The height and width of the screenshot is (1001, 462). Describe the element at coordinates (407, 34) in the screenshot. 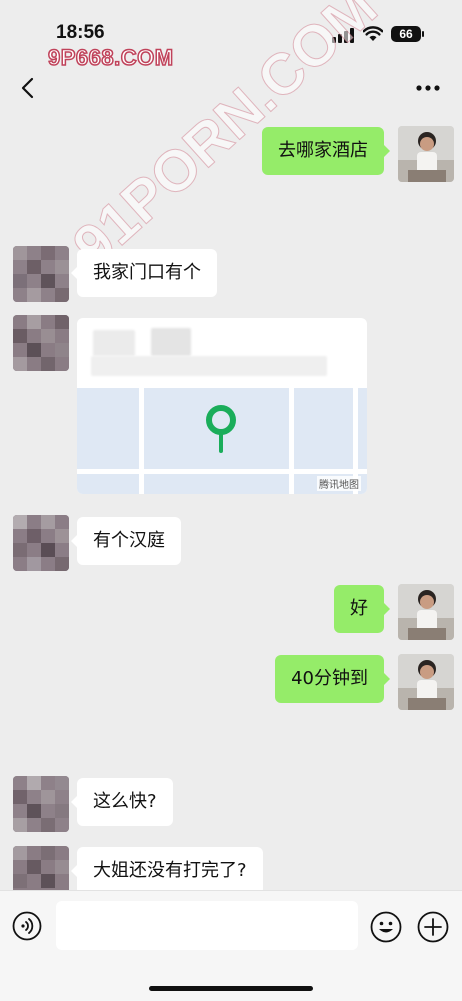

I see `battery-indicator: 66` at that location.